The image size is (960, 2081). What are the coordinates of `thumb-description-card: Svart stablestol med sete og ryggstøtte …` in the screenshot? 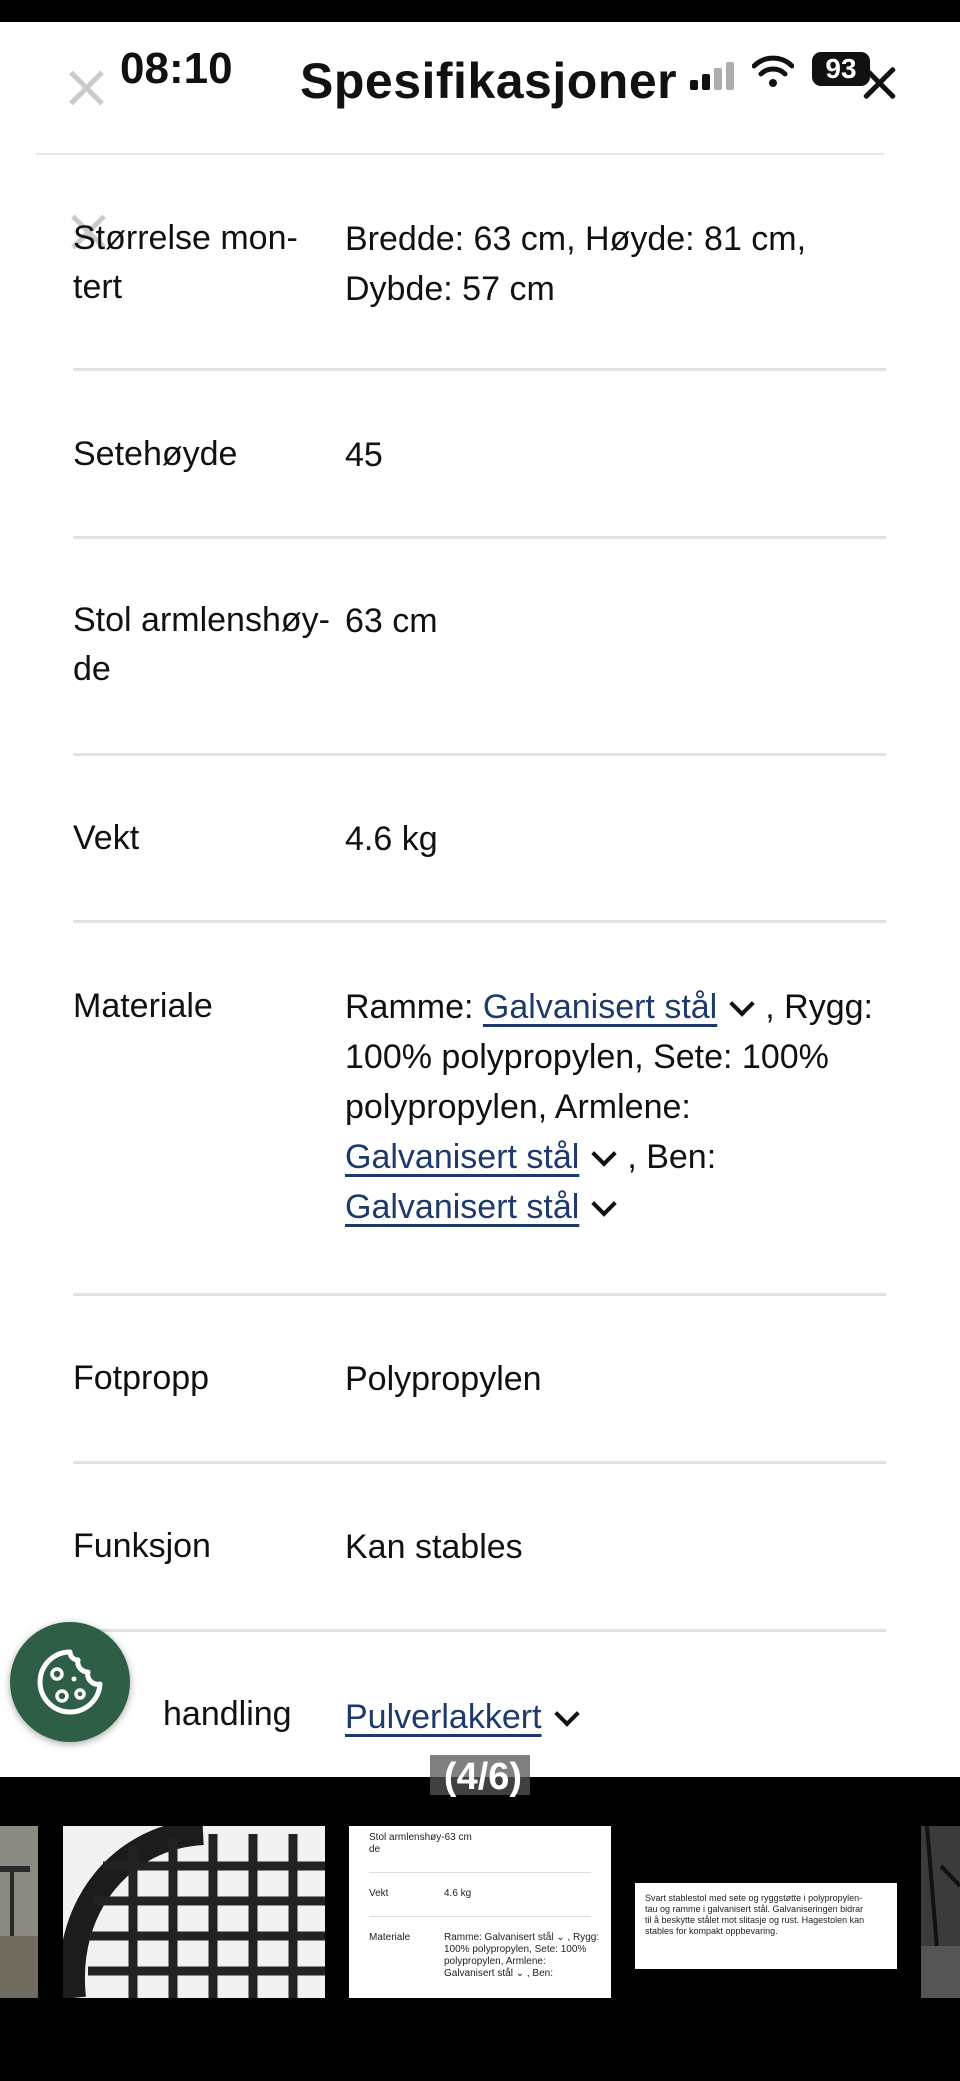 It's located at (766, 1926).